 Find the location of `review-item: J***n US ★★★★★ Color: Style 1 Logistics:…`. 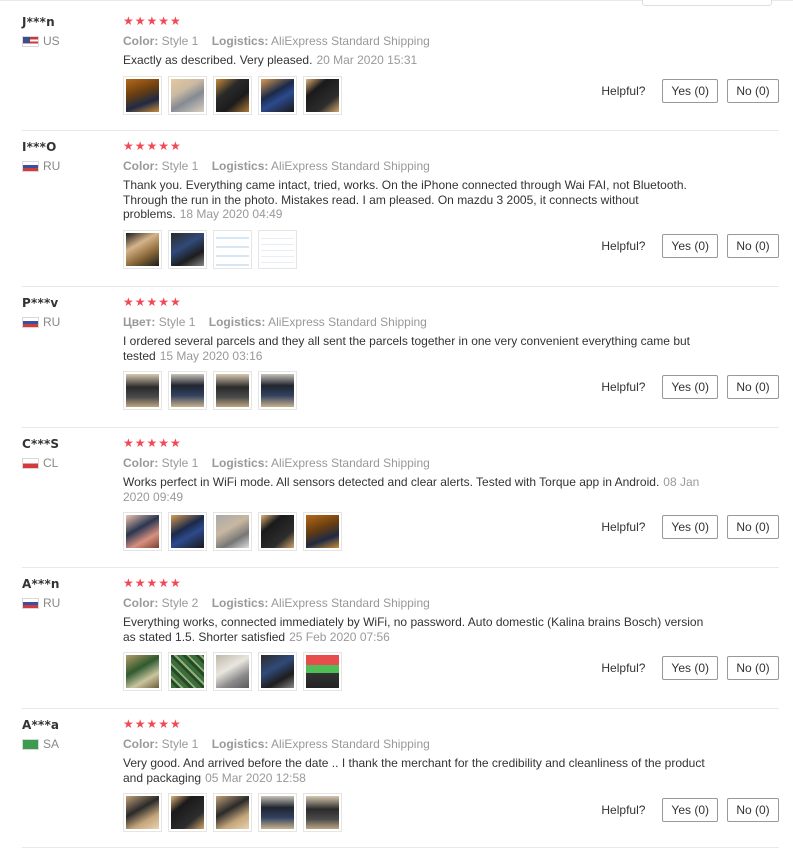

review-item: J***n US ★★★★★ Color: Style 1 Logistics:… is located at coordinates (400, 68).